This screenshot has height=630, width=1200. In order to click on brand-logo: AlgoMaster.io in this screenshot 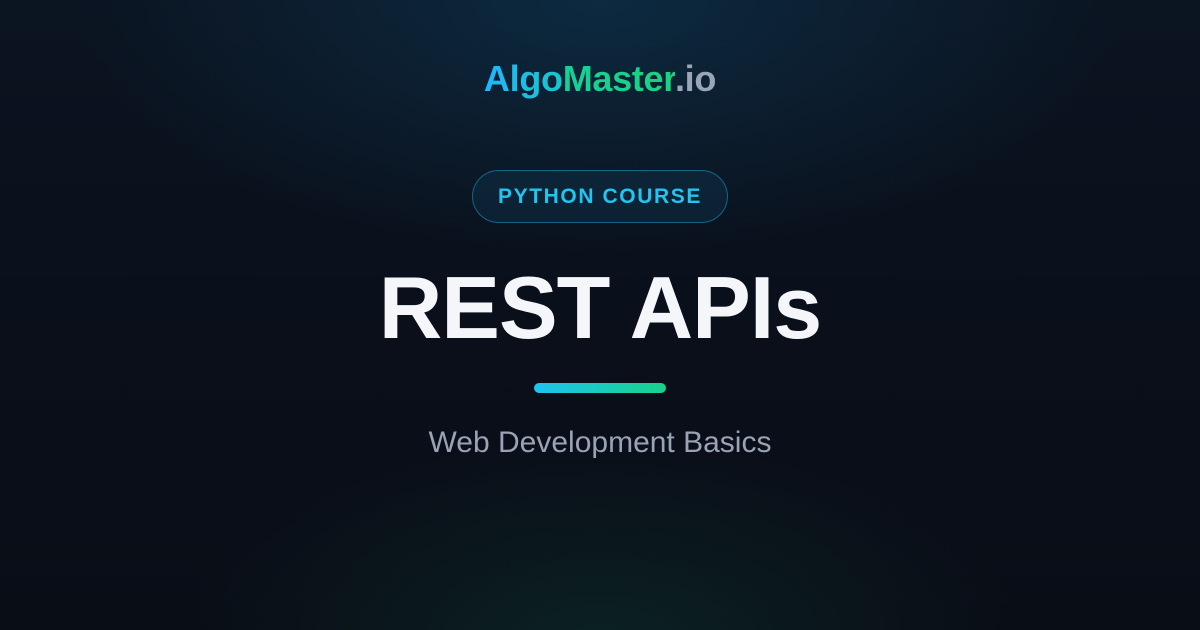, I will do `click(600, 79)`.